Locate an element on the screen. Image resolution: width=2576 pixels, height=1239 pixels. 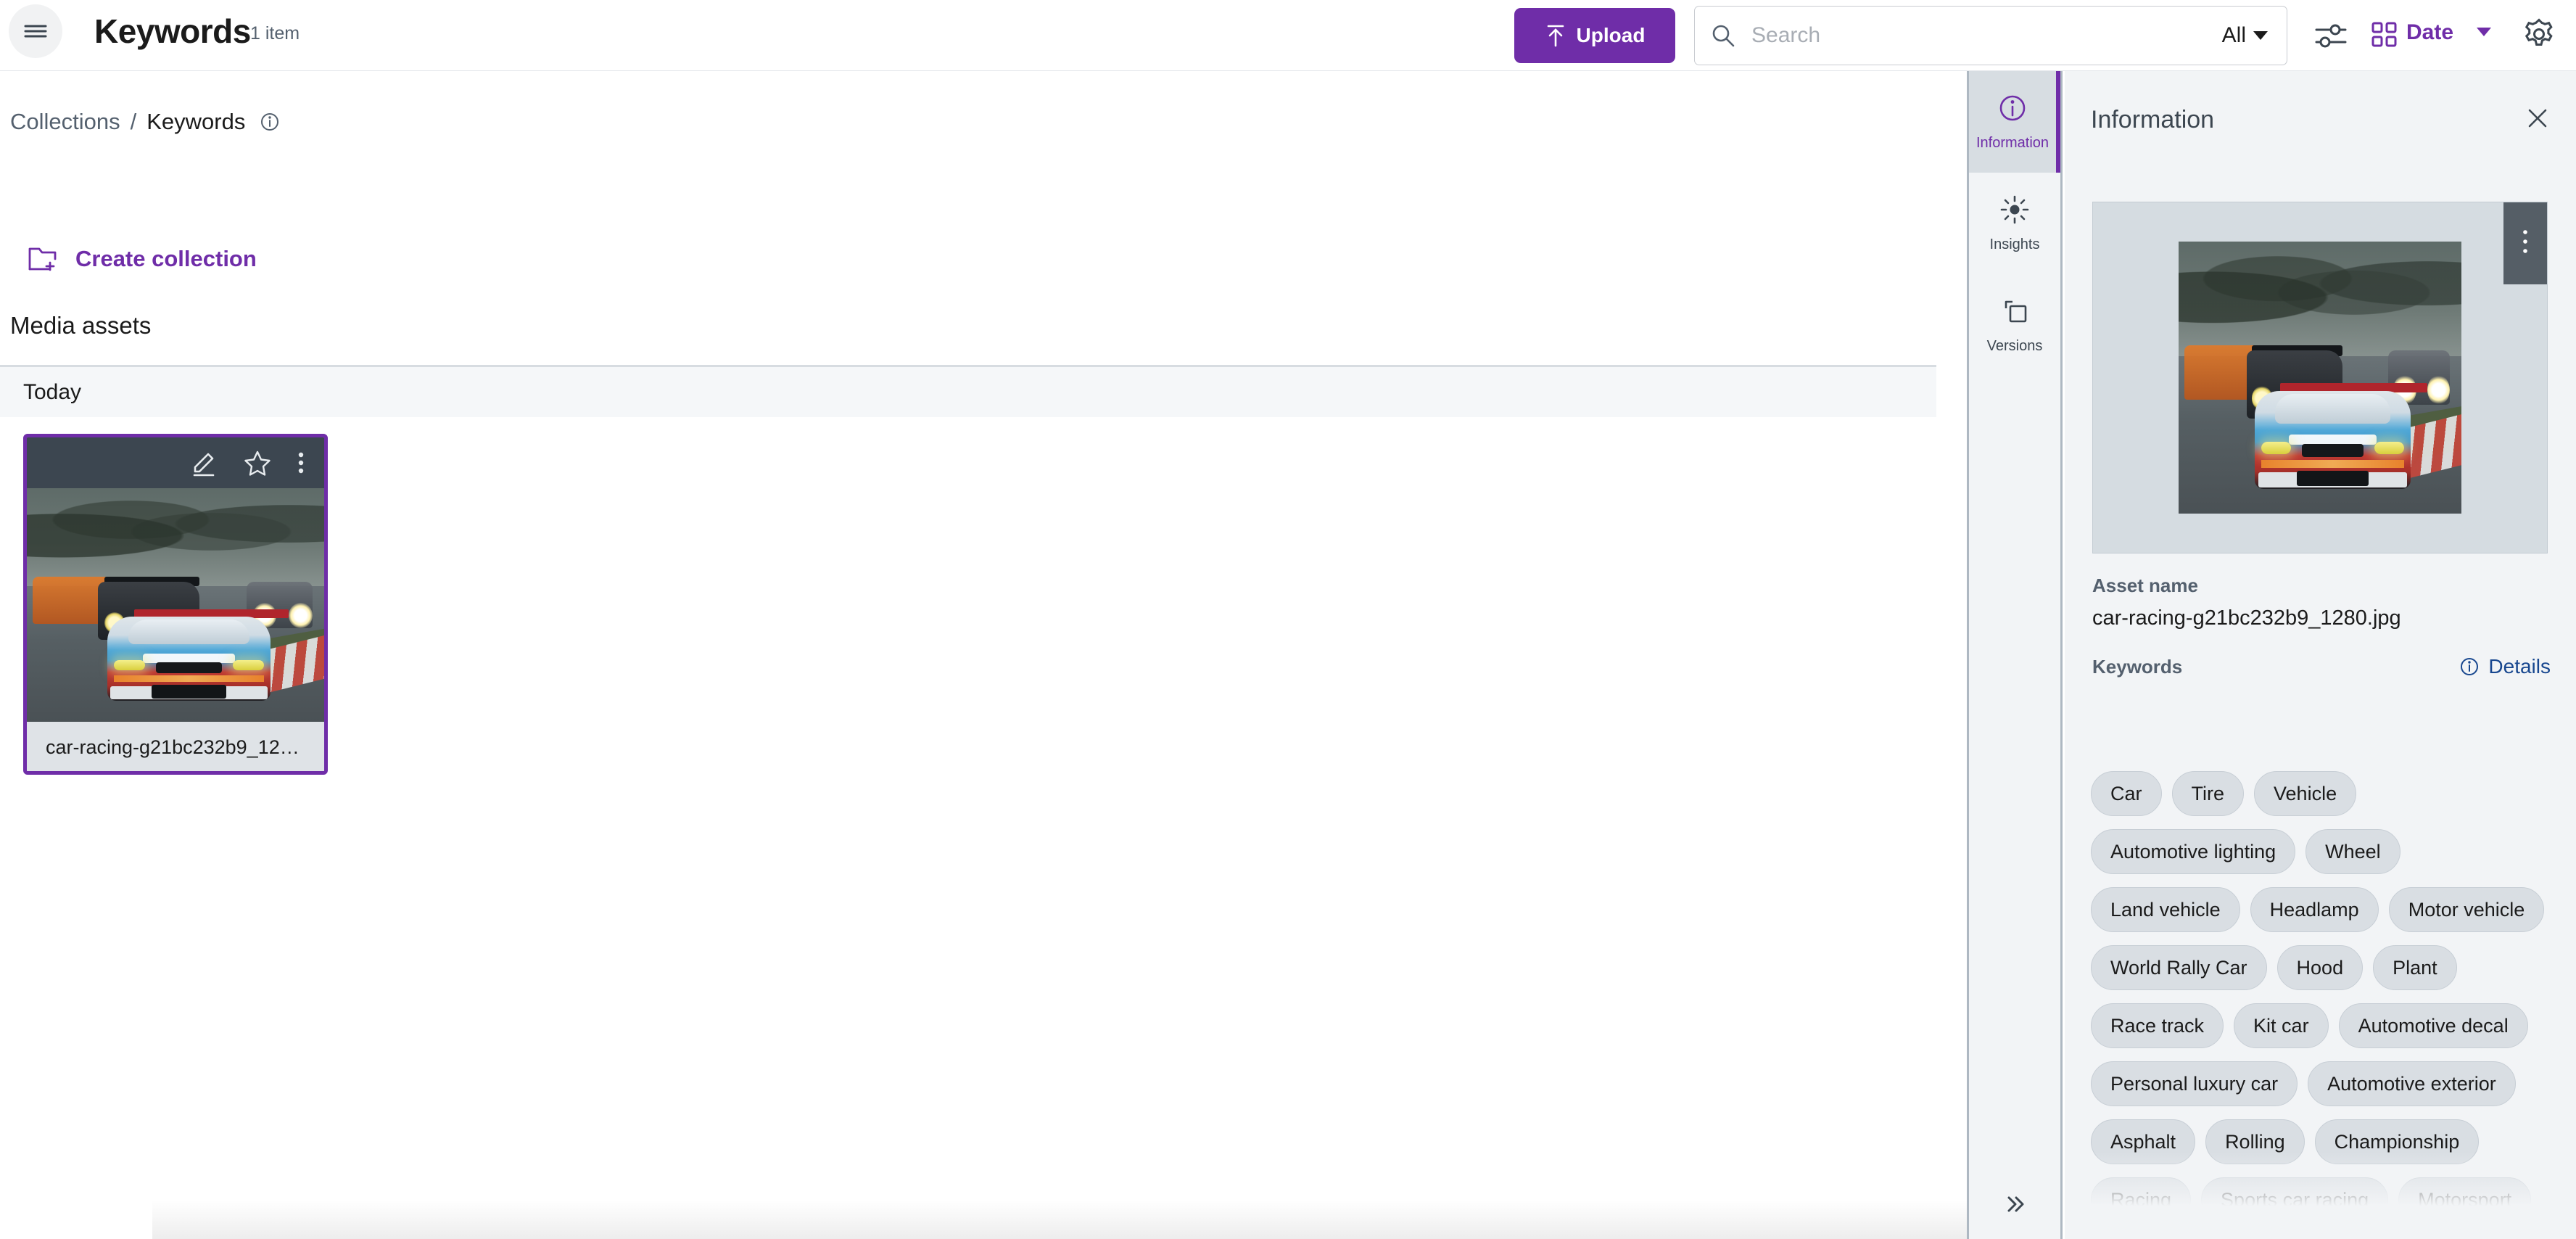
sidebar-item-versions: Versions is located at coordinates (2014, 325).